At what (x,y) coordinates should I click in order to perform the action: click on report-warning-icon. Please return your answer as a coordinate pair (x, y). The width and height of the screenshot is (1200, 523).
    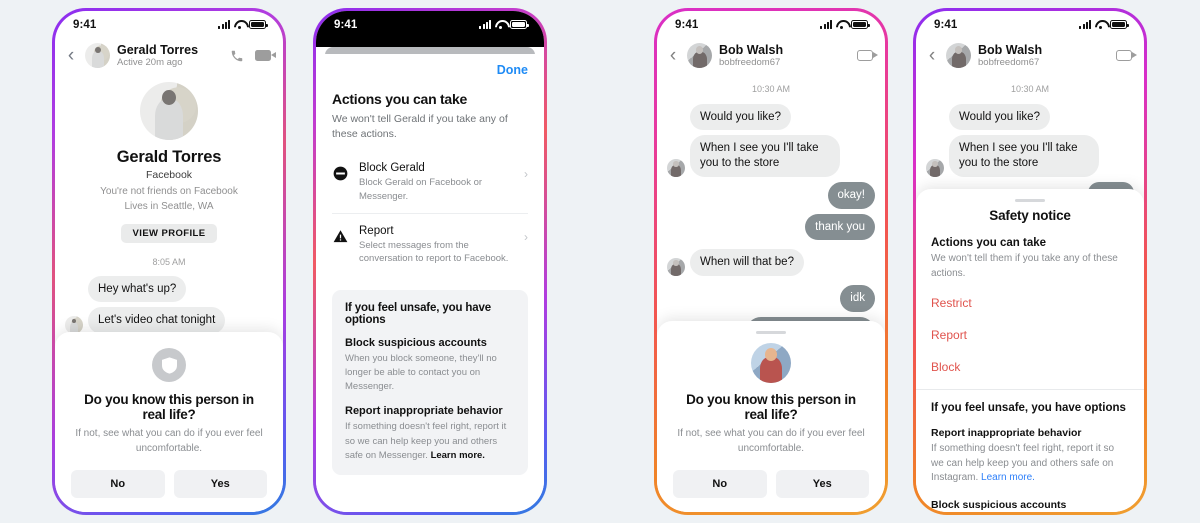
    Looking at the image, I should click on (340, 234).